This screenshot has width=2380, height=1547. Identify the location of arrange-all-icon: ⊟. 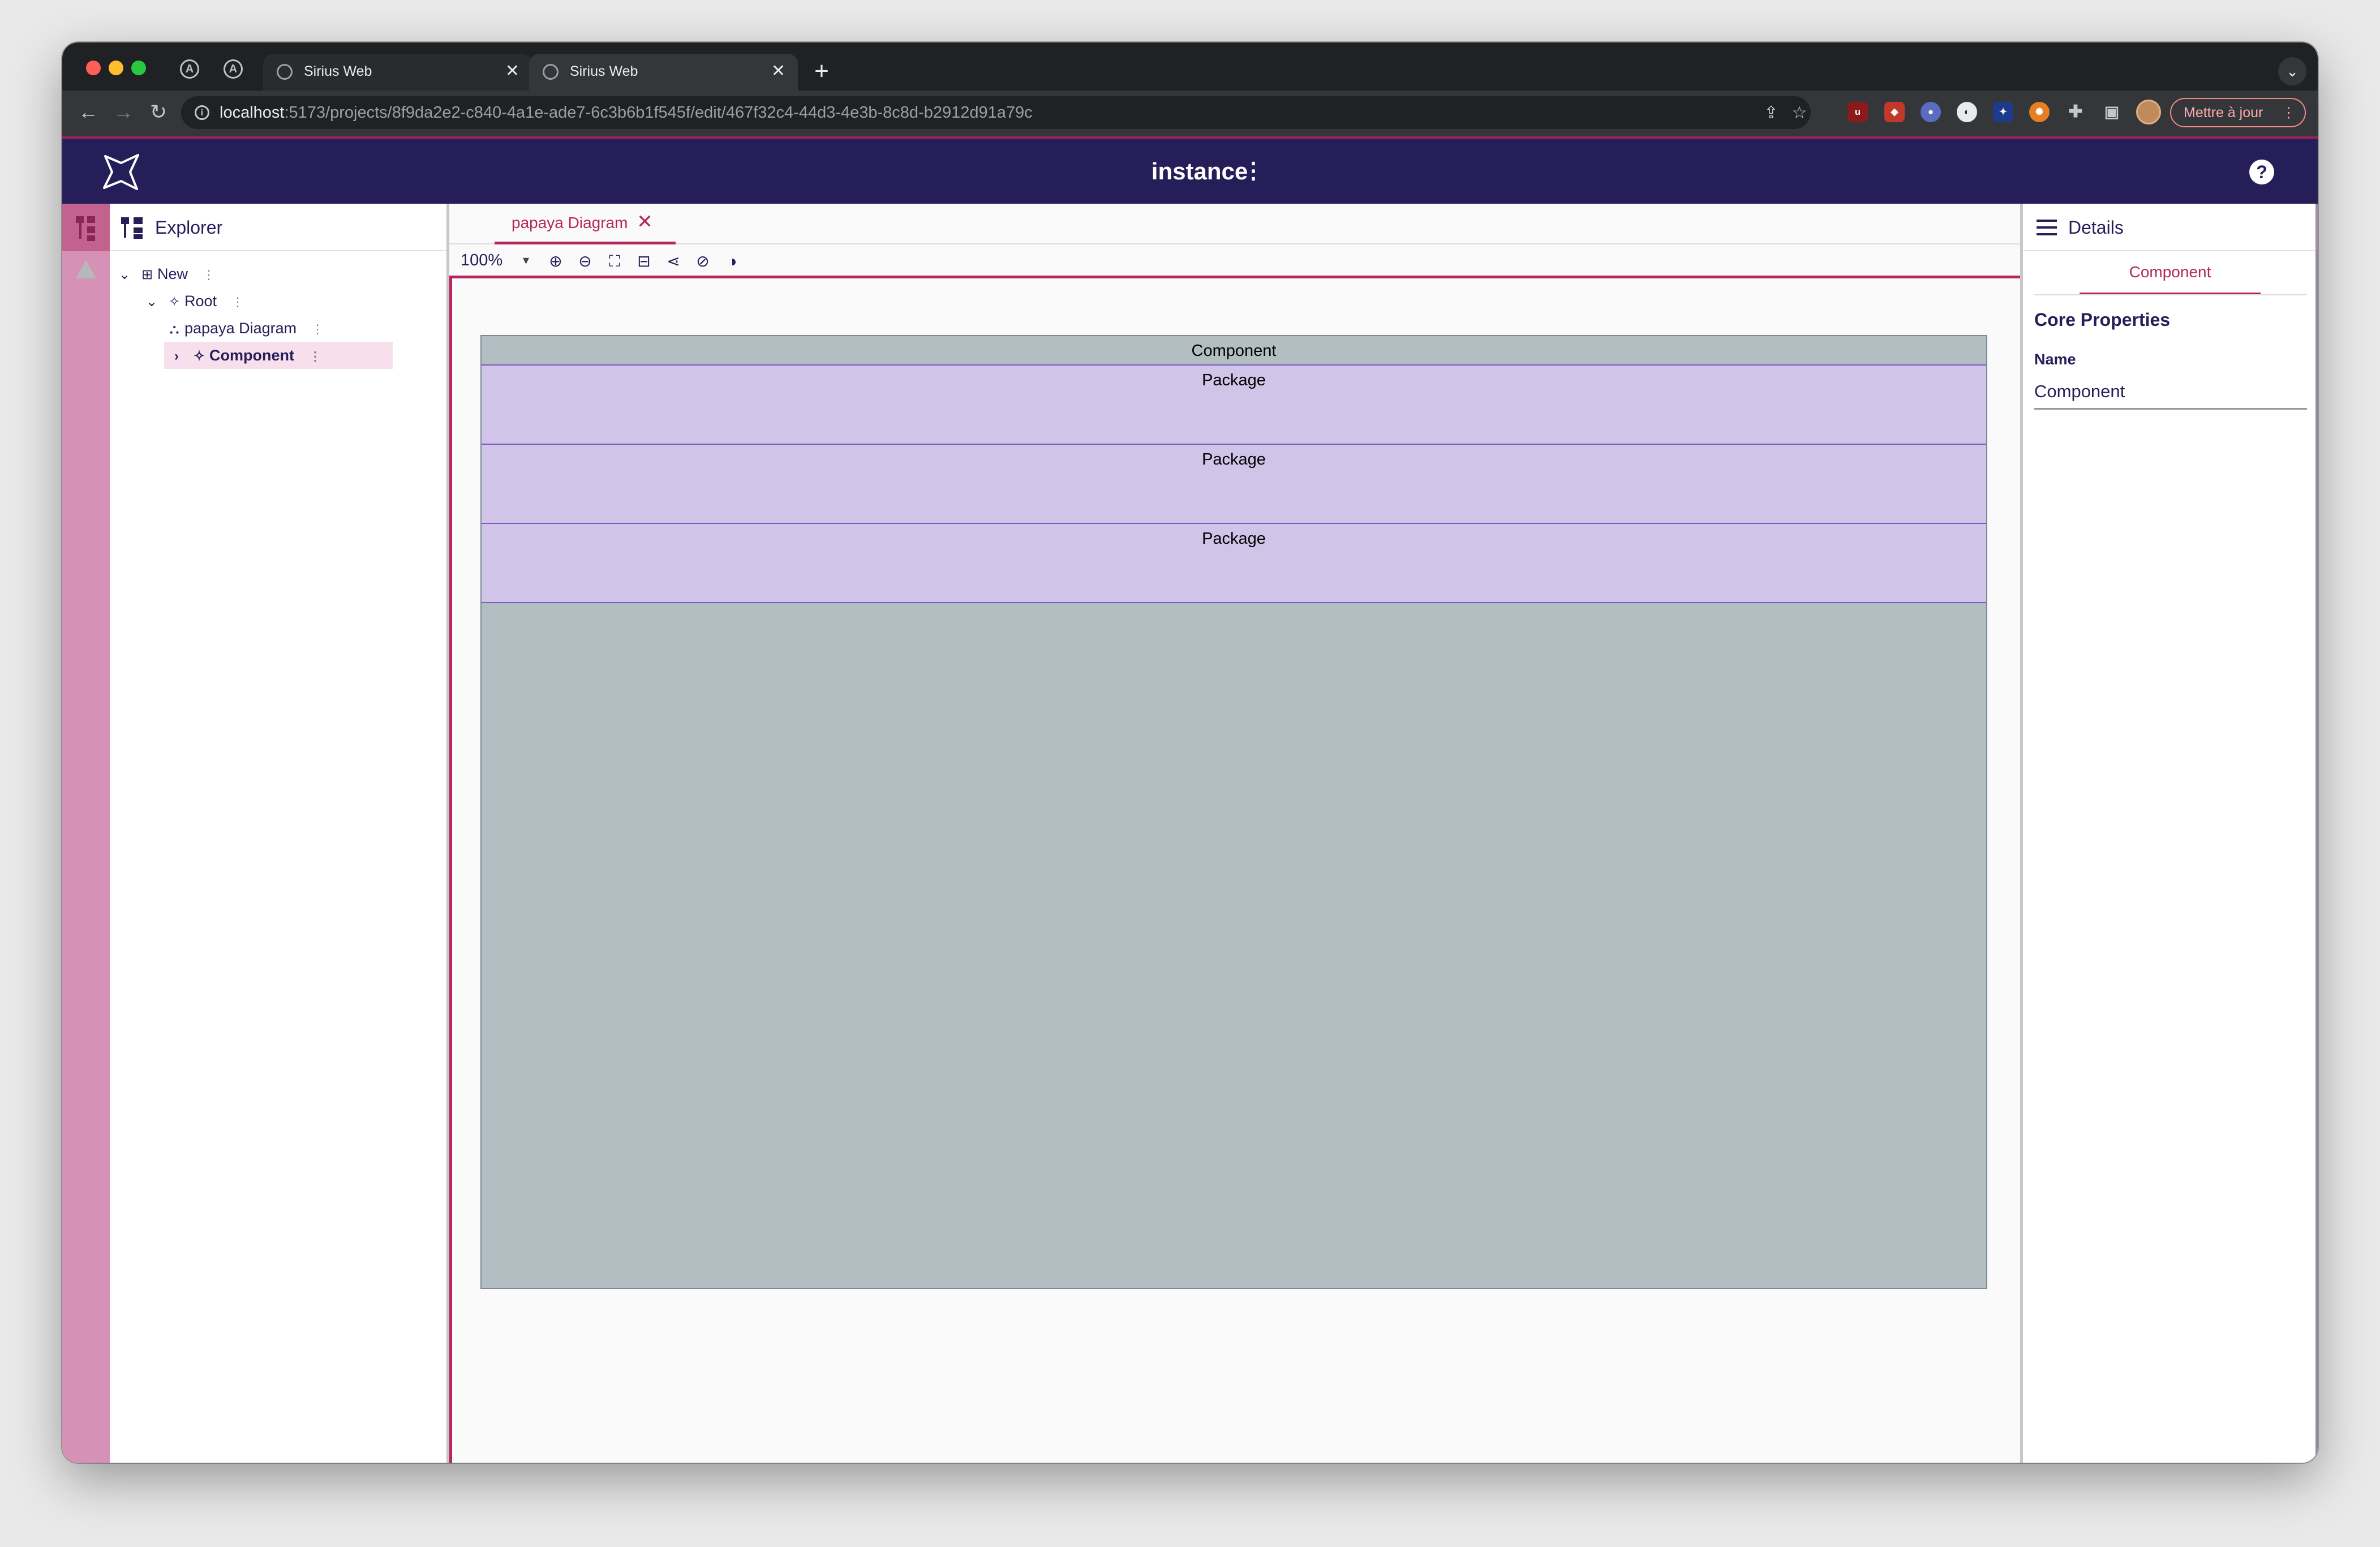
(644, 261).